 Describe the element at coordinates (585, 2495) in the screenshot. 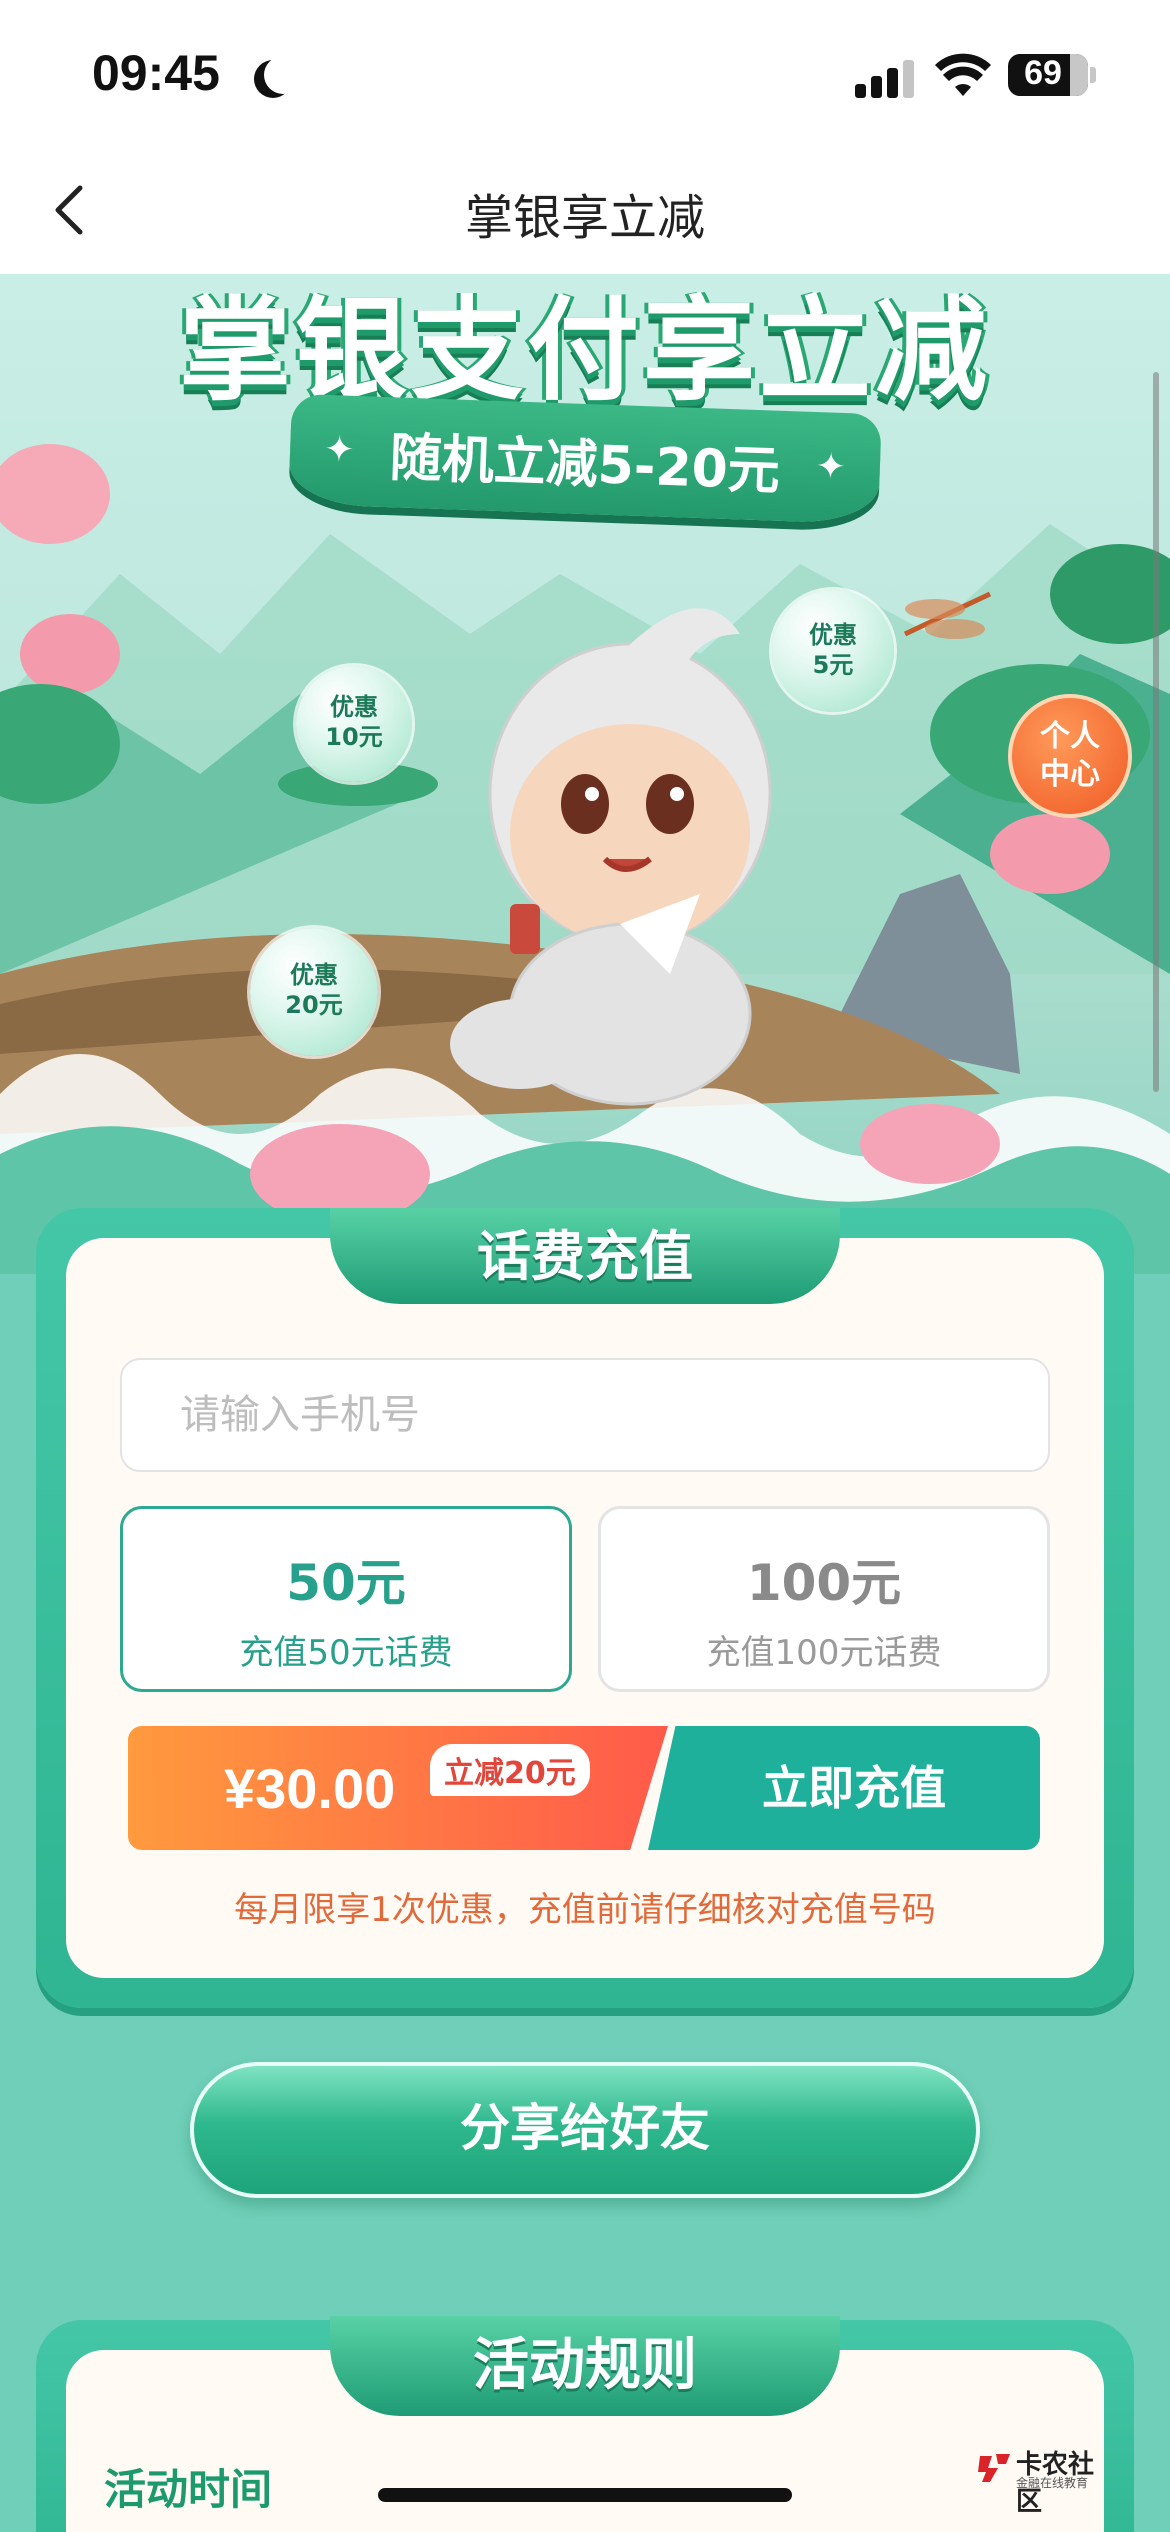

I see `home-indicator` at that location.